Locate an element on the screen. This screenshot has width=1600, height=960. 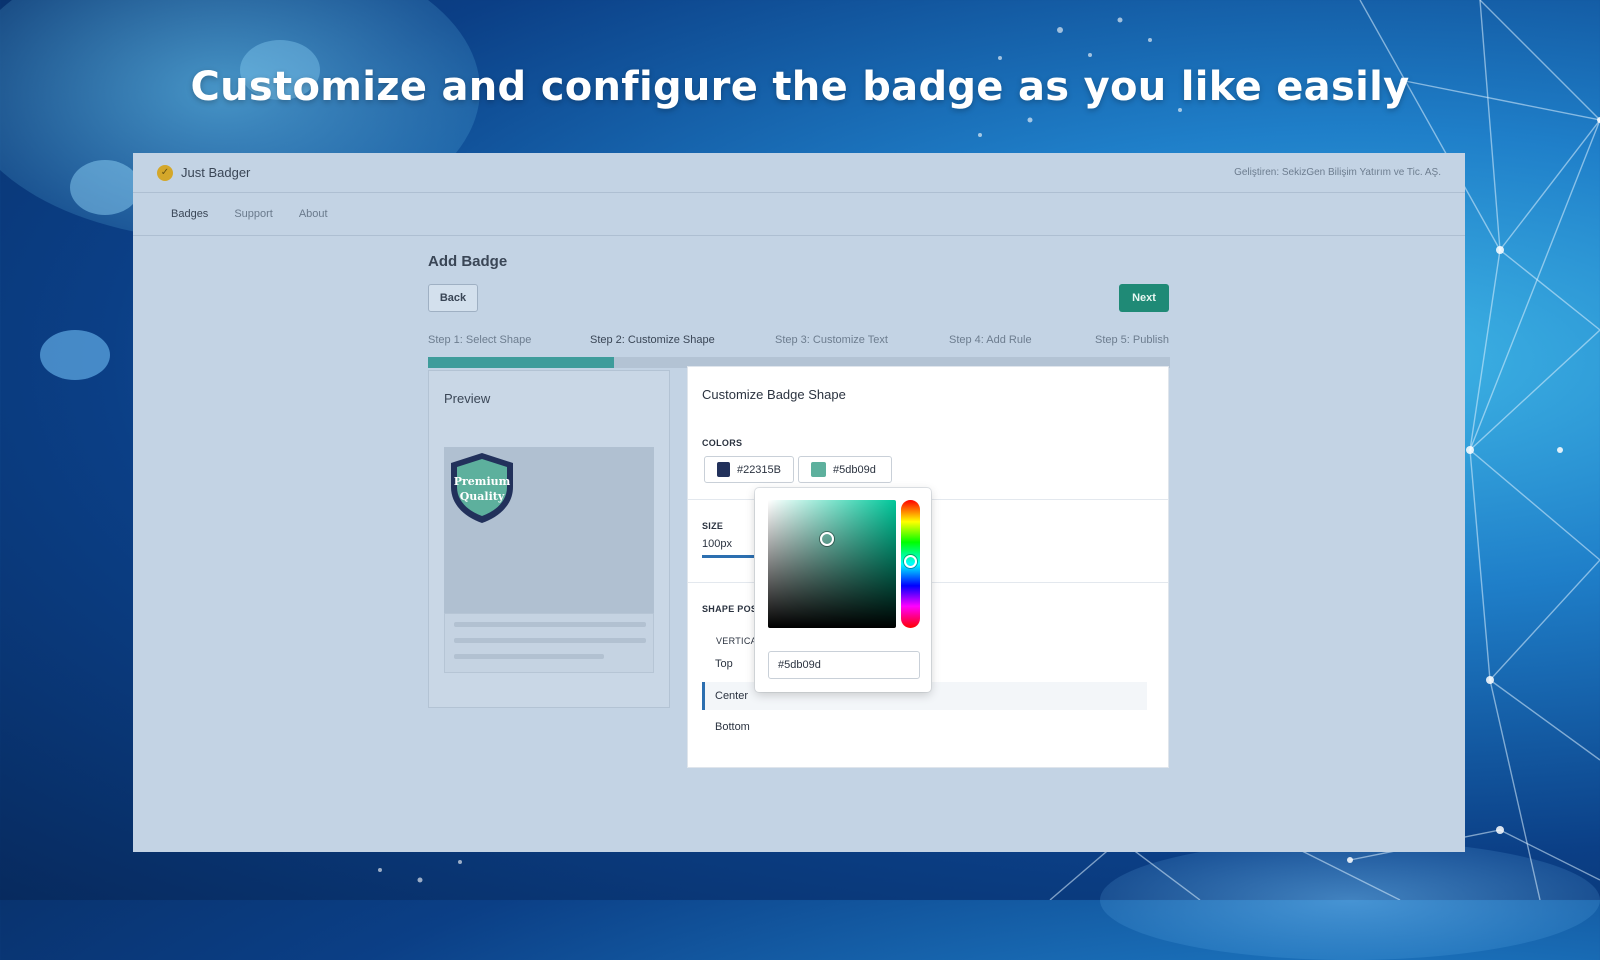
color-chip-secondary: #5db09d is located at coordinates (845, 469).